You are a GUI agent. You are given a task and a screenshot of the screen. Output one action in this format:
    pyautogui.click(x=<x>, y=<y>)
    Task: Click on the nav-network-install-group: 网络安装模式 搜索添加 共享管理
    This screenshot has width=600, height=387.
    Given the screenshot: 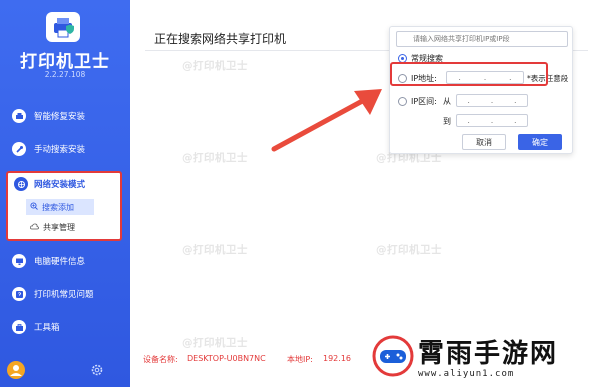 What is the action you would take?
    pyautogui.click(x=64, y=206)
    